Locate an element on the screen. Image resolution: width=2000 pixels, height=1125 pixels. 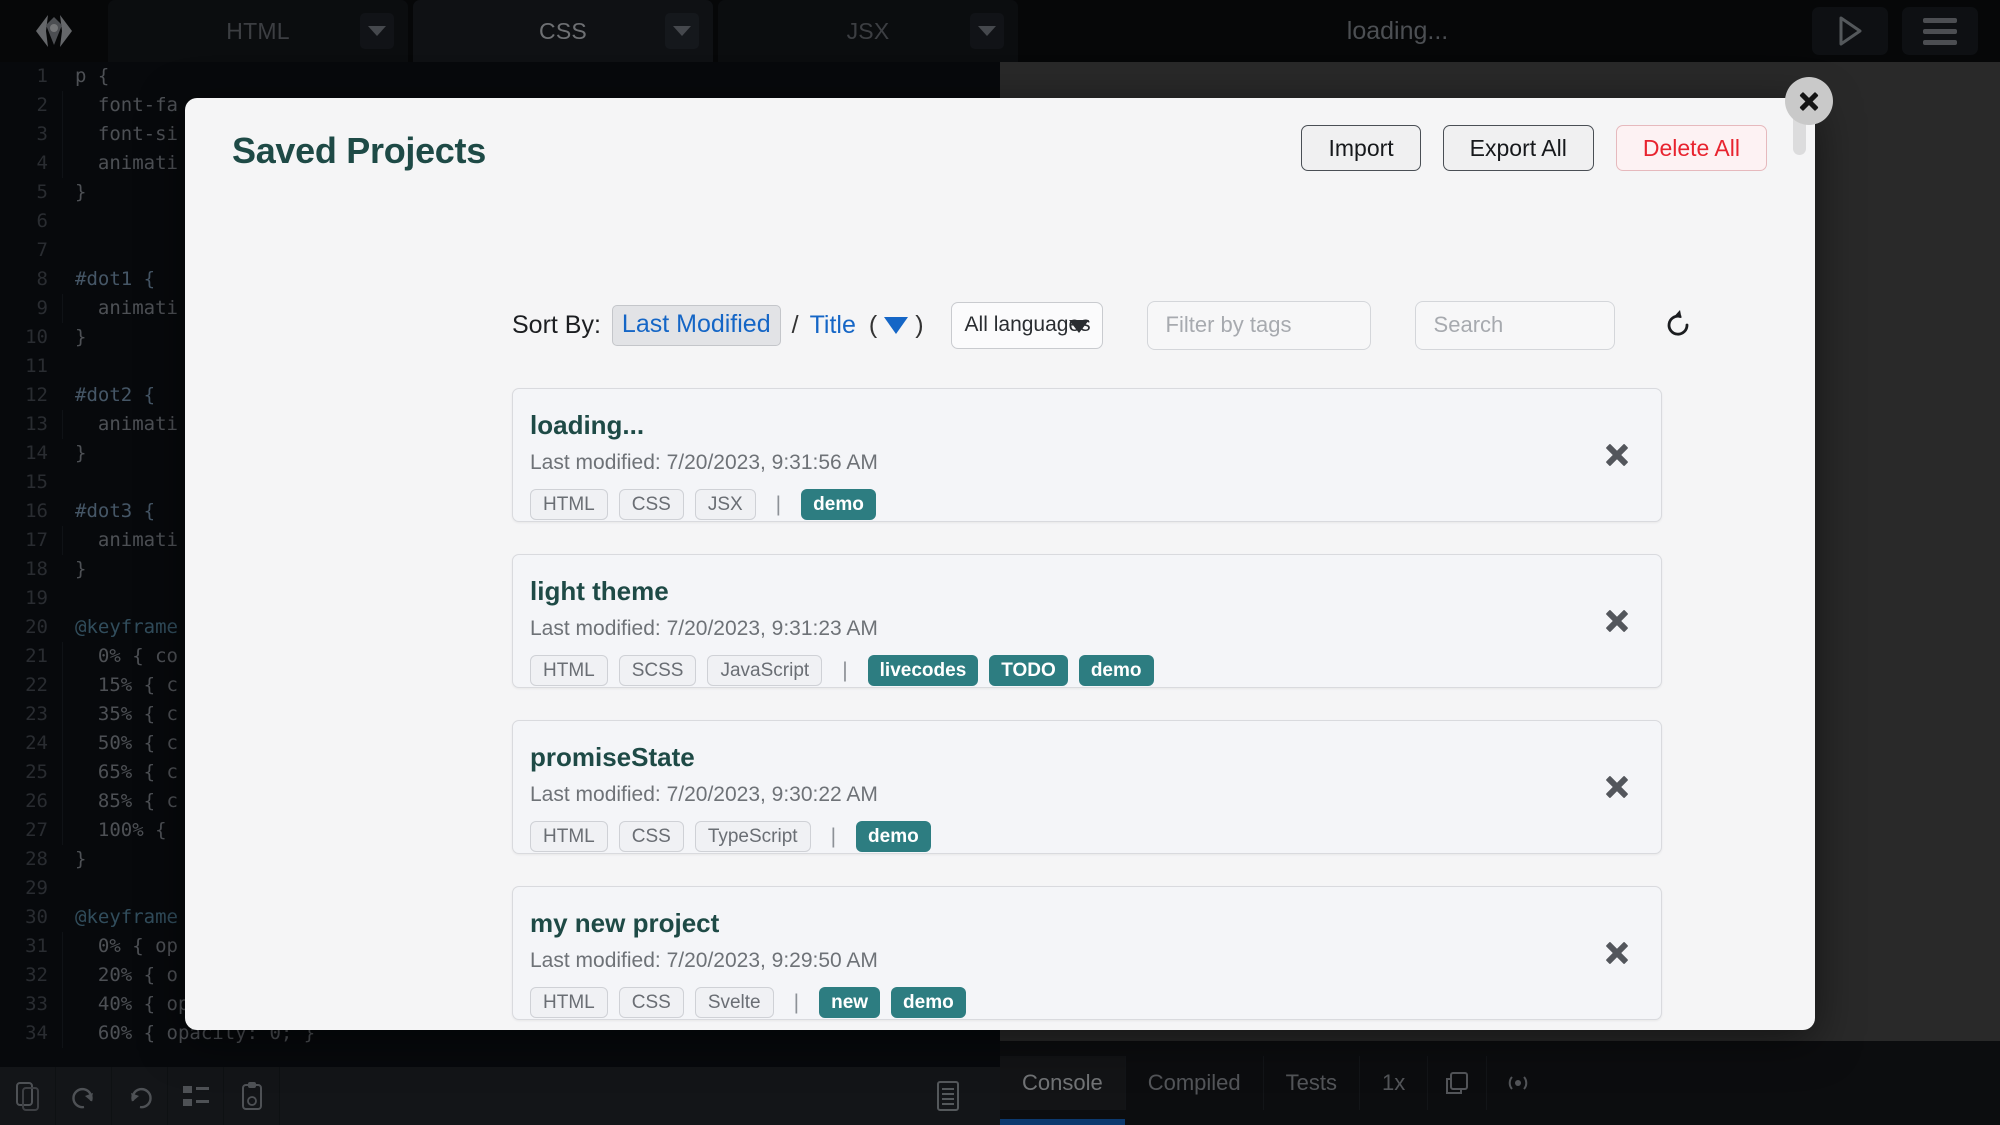
search-input: Search is located at coordinates (1514, 325).